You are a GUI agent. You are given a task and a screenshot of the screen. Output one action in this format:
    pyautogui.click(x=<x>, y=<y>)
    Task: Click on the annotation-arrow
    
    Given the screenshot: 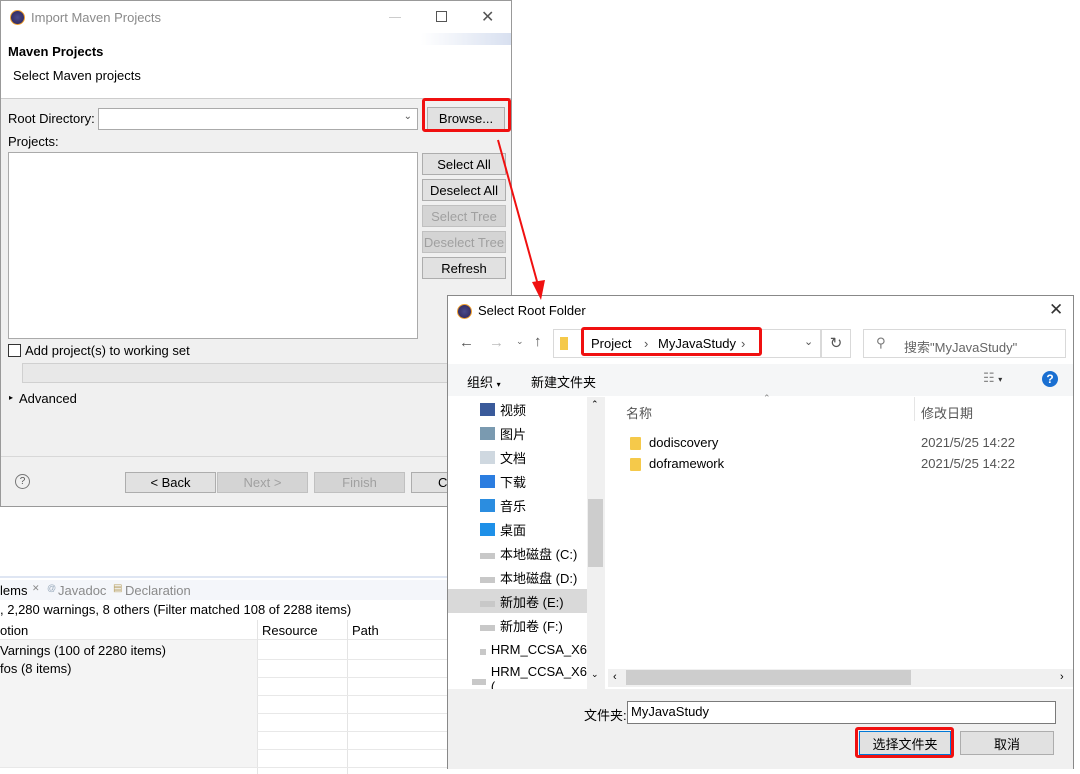 What is the action you would take?
    pyautogui.click(x=521, y=219)
    